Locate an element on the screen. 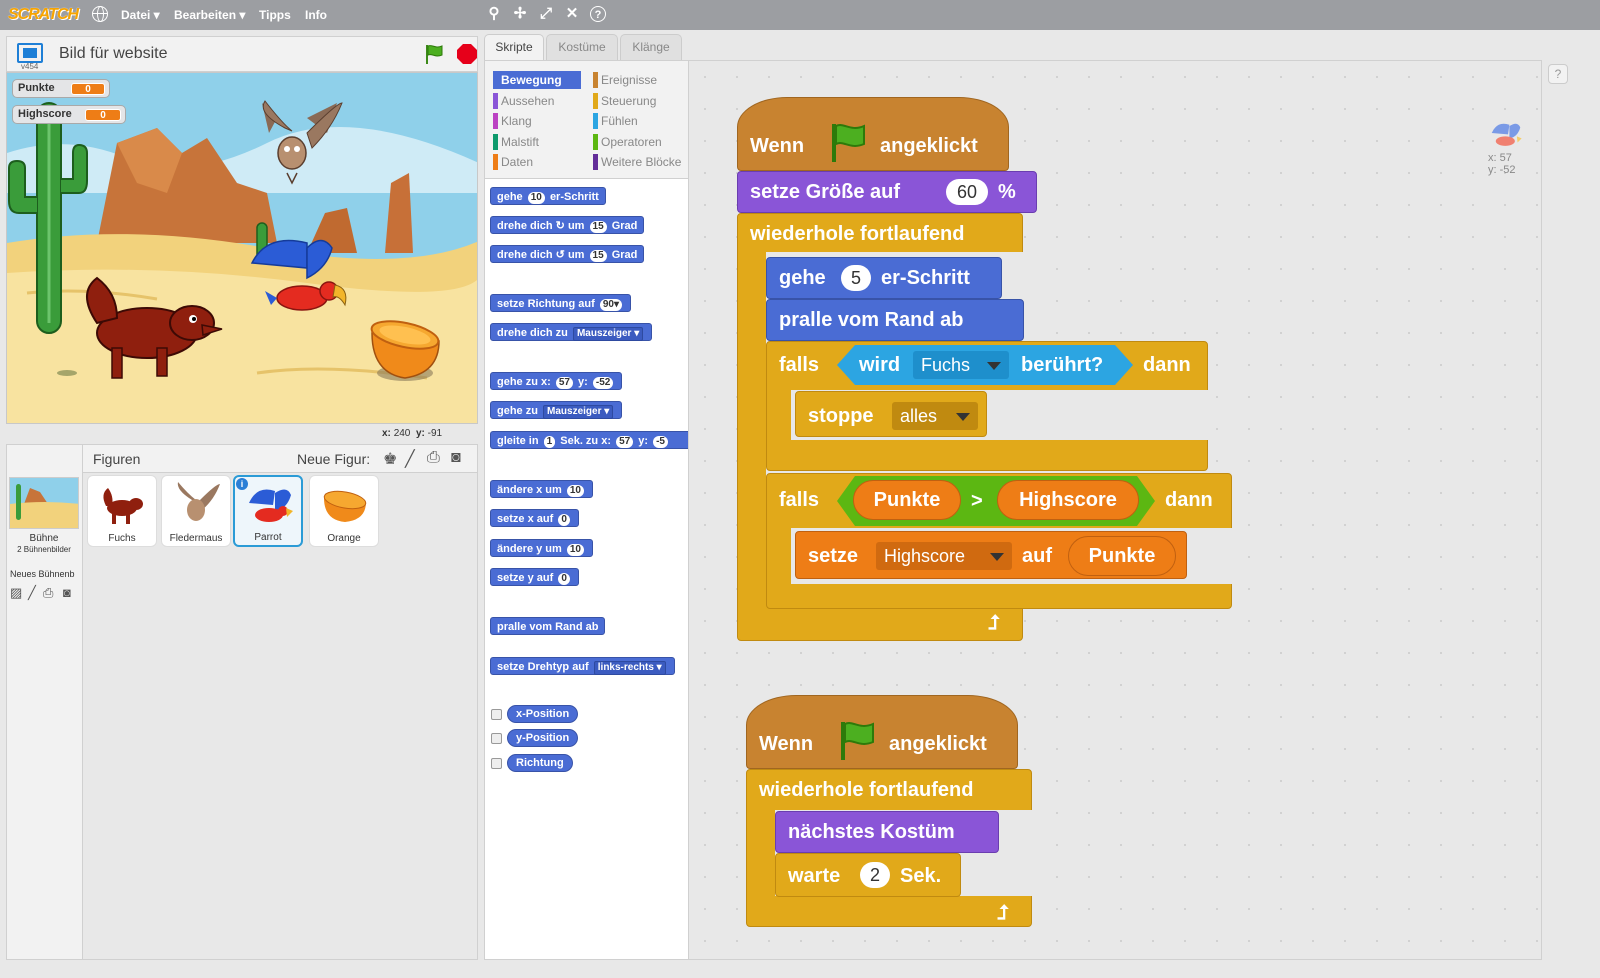 This screenshot has width=1600, height=978. checkbox-richtung is located at coordinates (496, 763).